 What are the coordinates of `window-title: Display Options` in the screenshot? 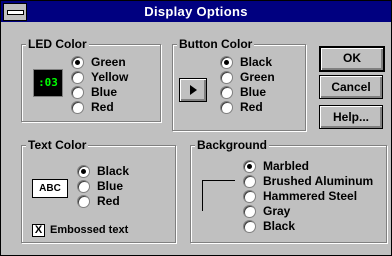 It's located at (196, 11).